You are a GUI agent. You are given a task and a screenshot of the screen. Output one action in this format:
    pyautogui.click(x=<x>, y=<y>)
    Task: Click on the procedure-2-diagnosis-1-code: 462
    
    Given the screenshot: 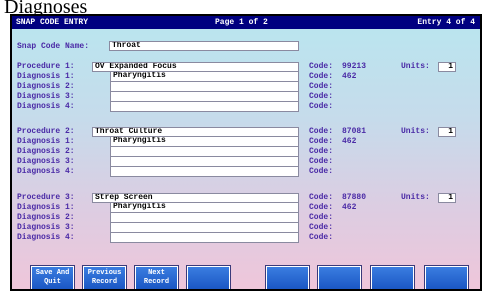 What is the action you would take?
    pyautogui.click(x=349, y=141)
    